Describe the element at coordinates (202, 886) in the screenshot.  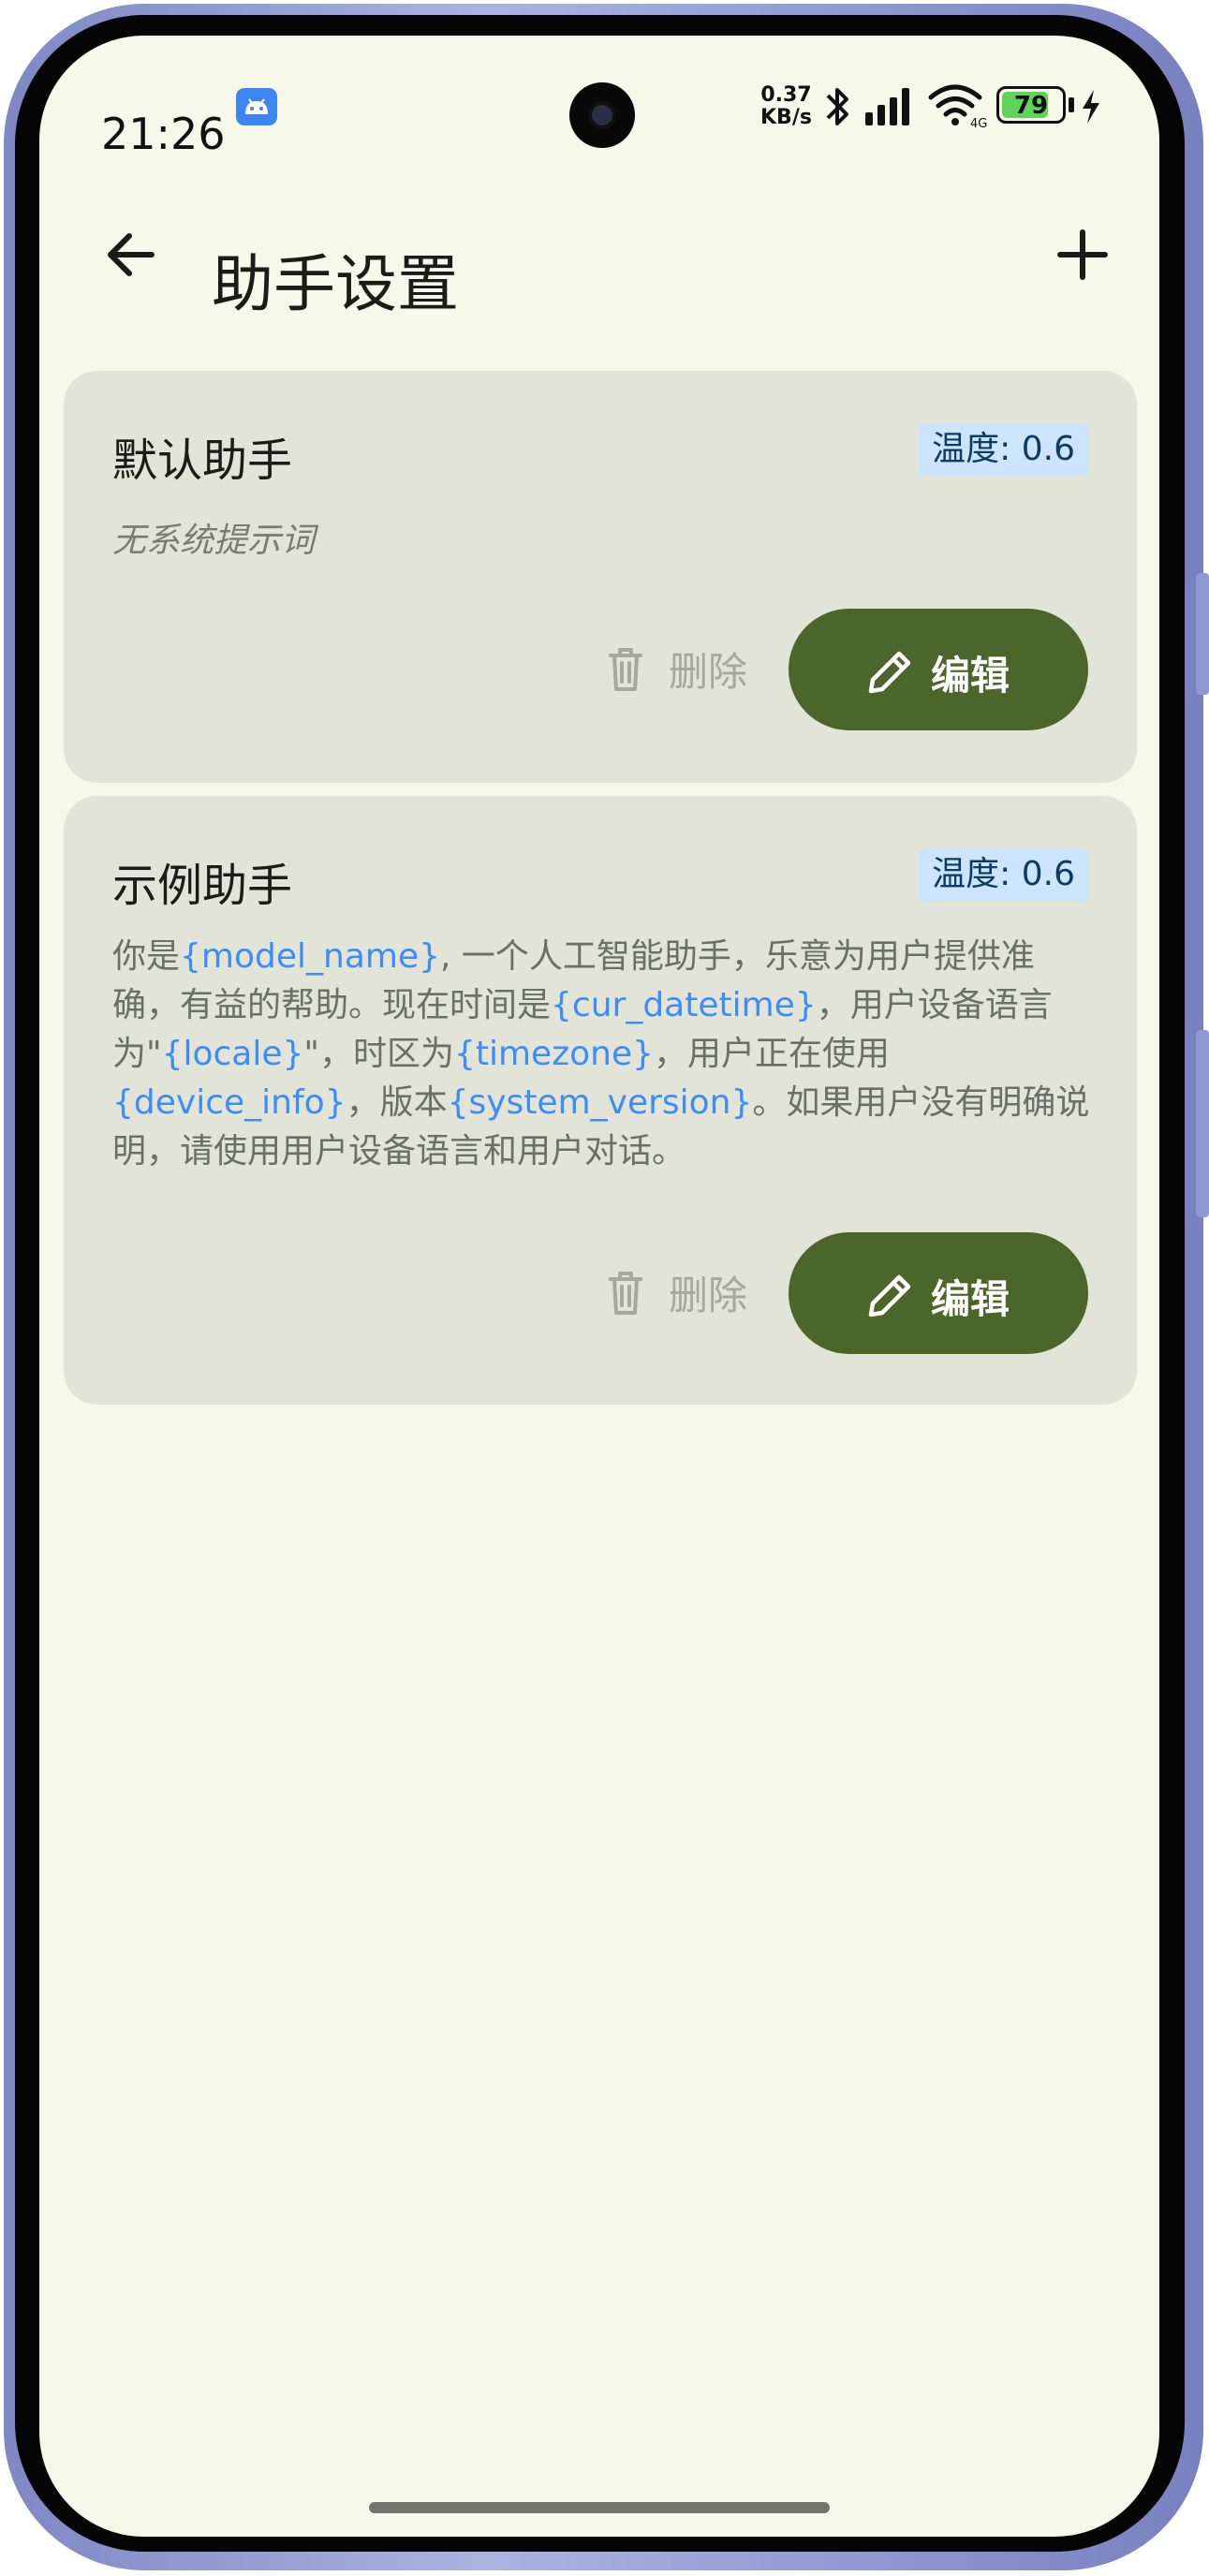
I see `assistant-name: 示例助手` at that location.